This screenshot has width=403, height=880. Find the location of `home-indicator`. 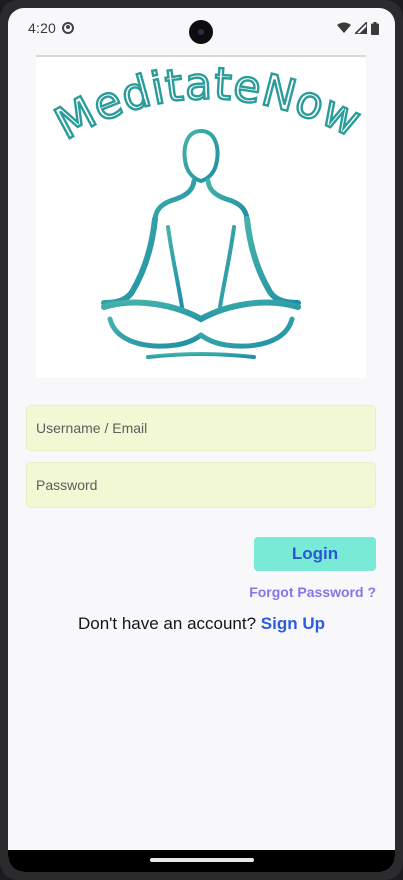

home-indicator is located at coordinates (202, 860).